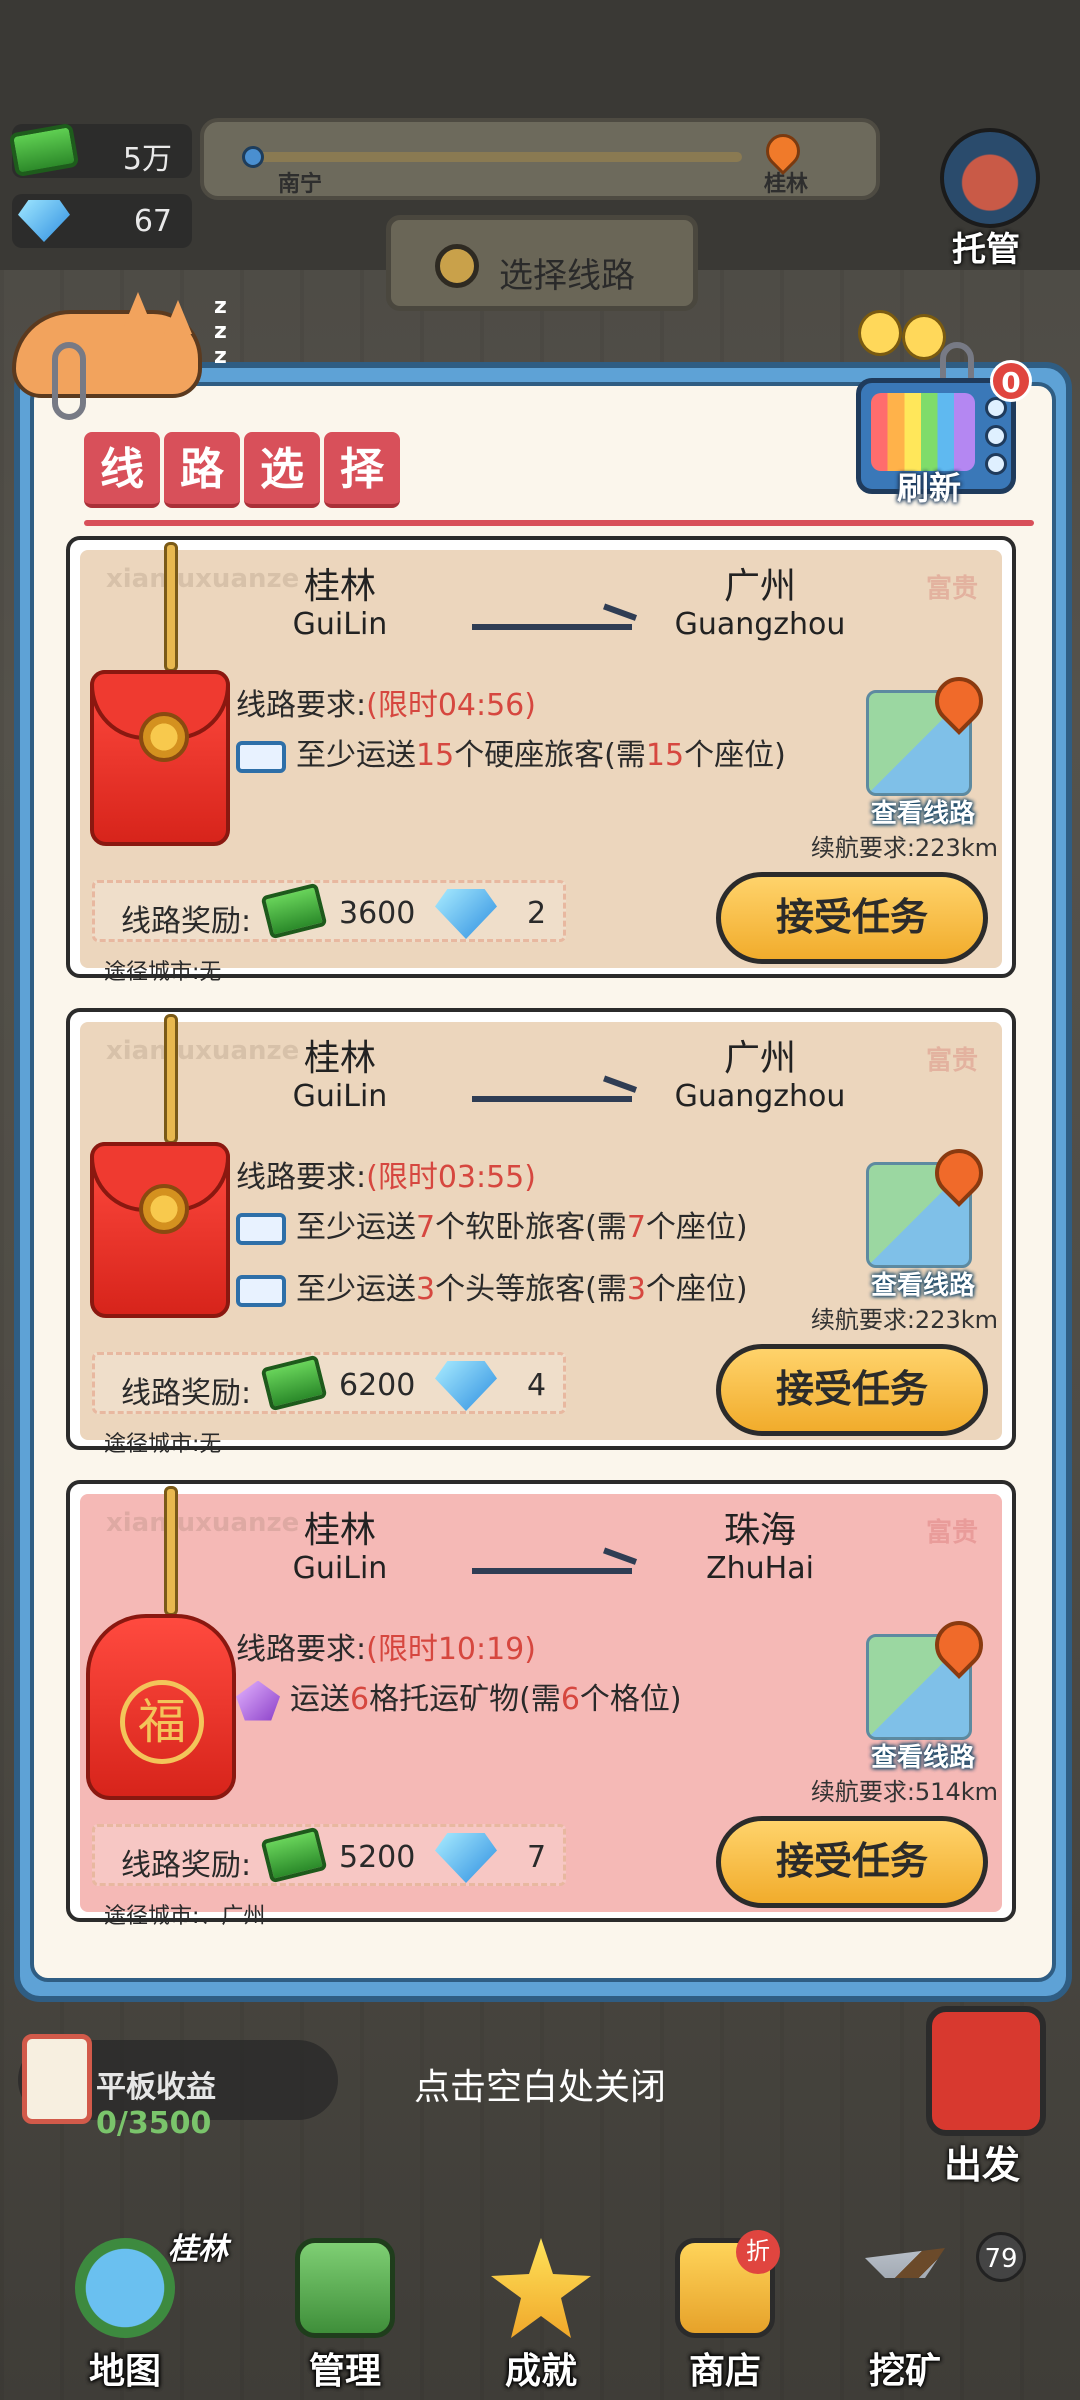 The width and height of the screenshot is (1080, 2400). I want to click on top-hud: 5万 67 南宁 桂林 选择线路 托管, so click(540, 155).